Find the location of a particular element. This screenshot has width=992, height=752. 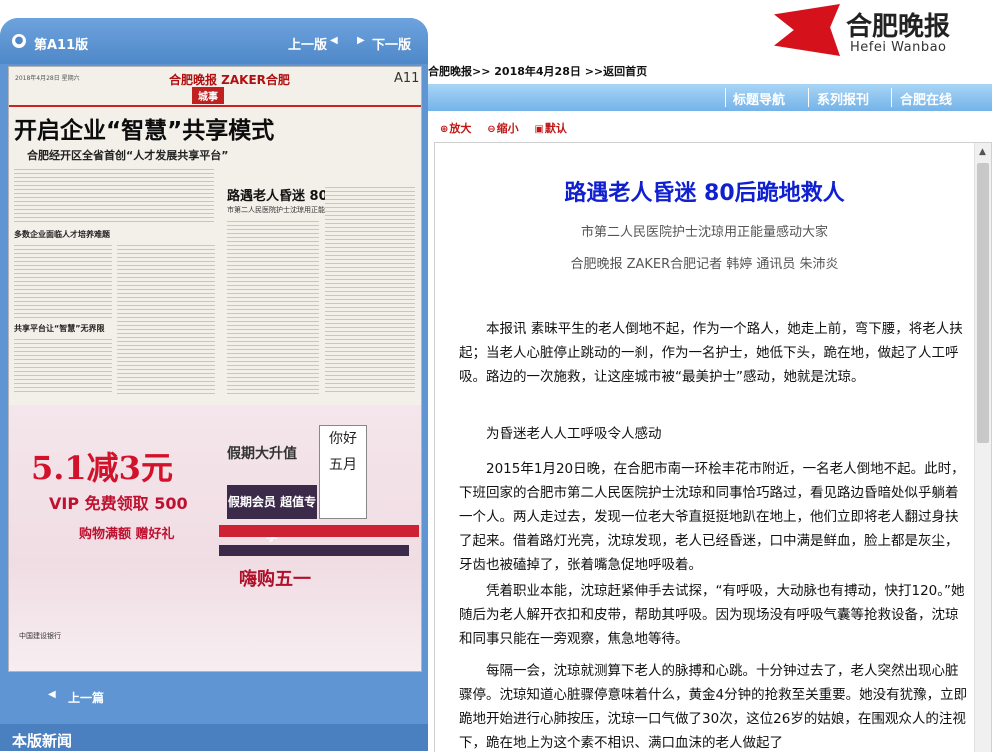

ad-headline: 5.1减3元 is located at coordinates (102, 468).